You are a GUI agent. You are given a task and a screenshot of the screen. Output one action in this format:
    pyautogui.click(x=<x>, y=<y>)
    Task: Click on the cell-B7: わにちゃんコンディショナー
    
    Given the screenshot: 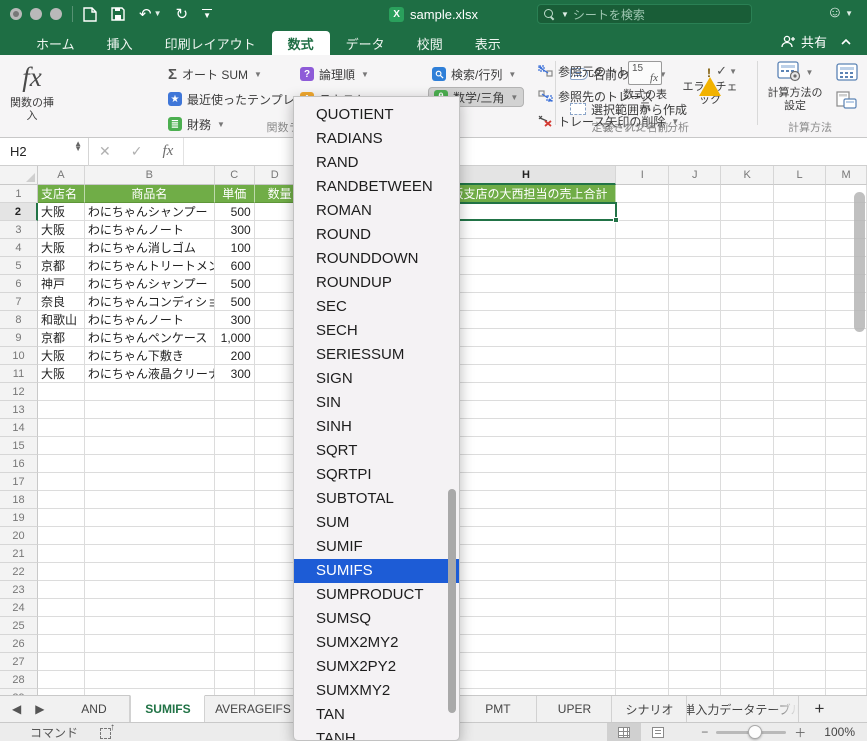 What is the action you would take?
    pyautogui.click(x=149, y=302)
    